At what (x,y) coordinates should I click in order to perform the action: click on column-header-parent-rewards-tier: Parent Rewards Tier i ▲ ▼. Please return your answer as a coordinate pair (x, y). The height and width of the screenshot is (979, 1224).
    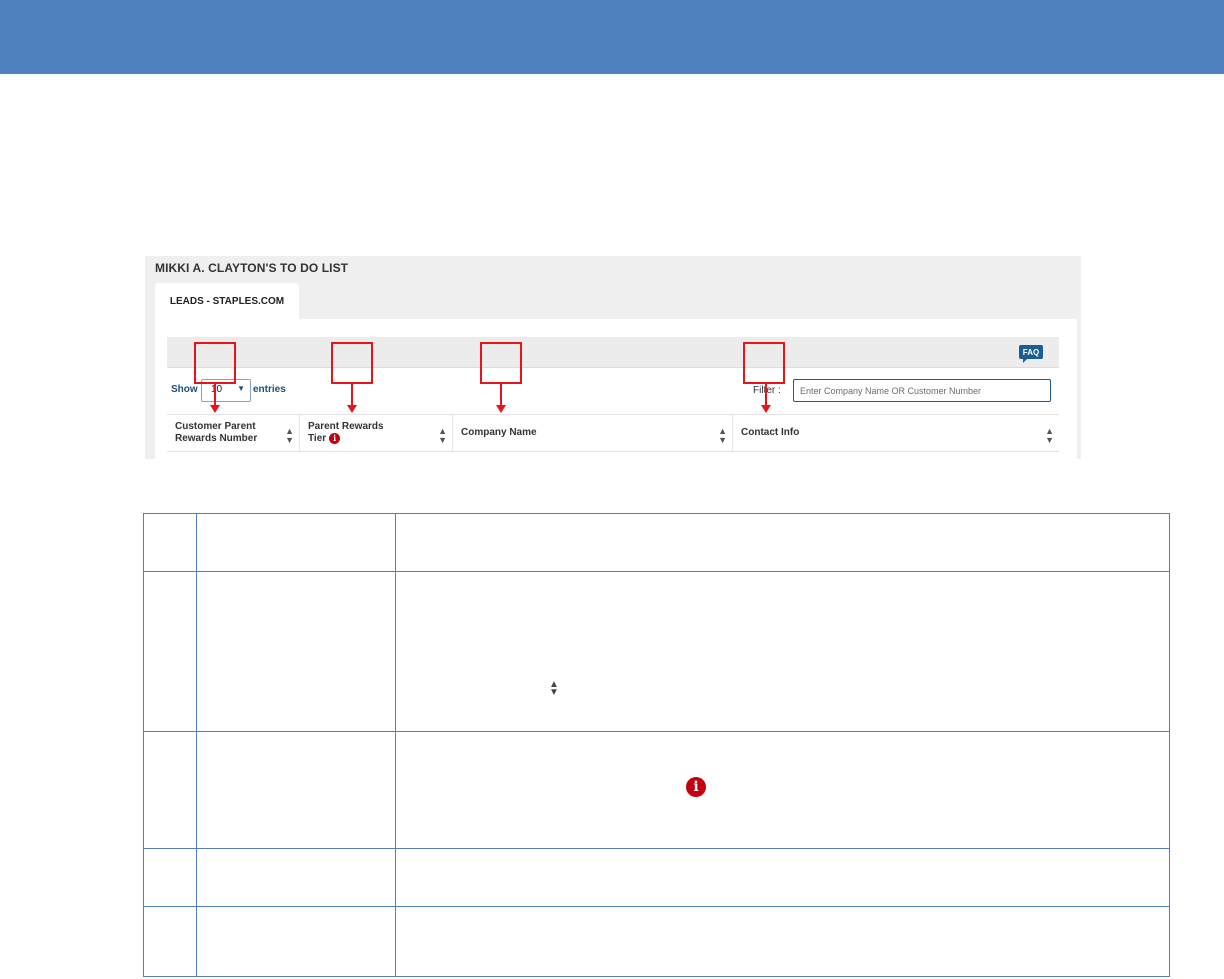
    Looking at the image, I should click on (376, 433).